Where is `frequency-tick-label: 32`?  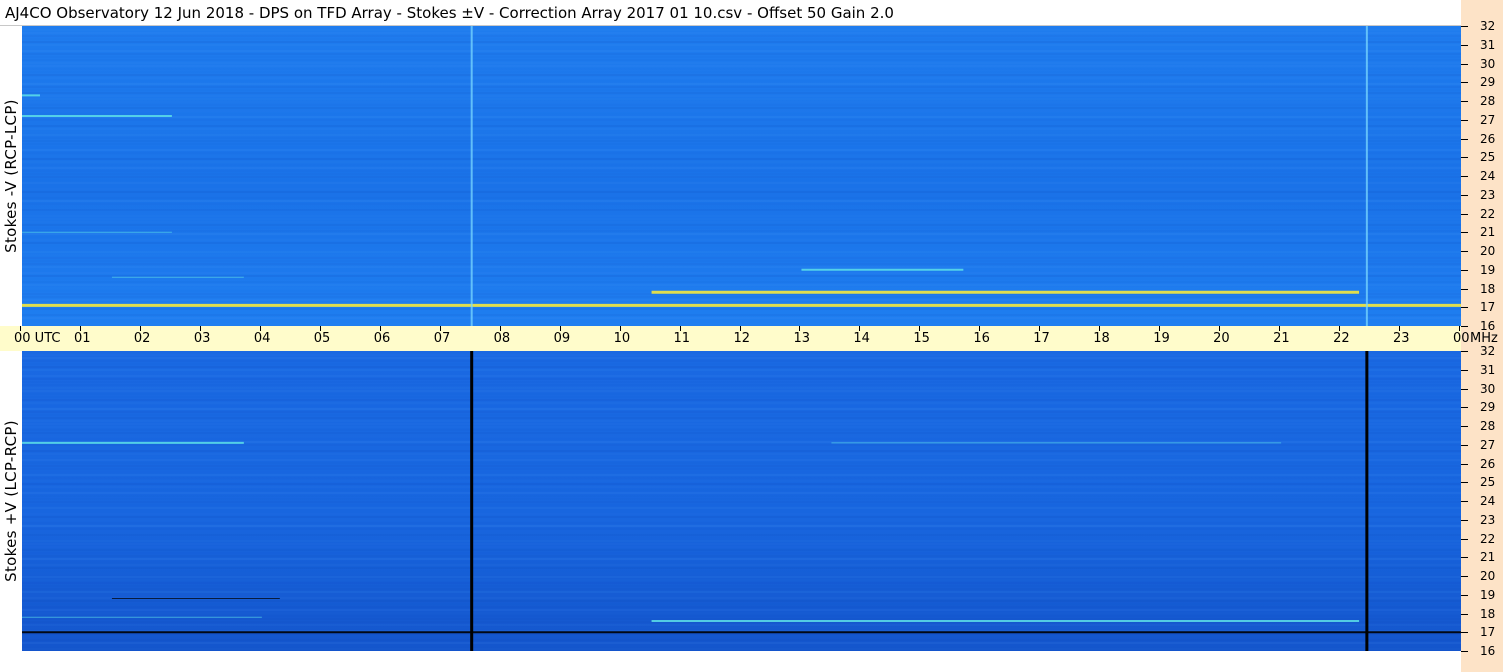
frequency-tick-label: 32 is located at coordinates (1488, 351).